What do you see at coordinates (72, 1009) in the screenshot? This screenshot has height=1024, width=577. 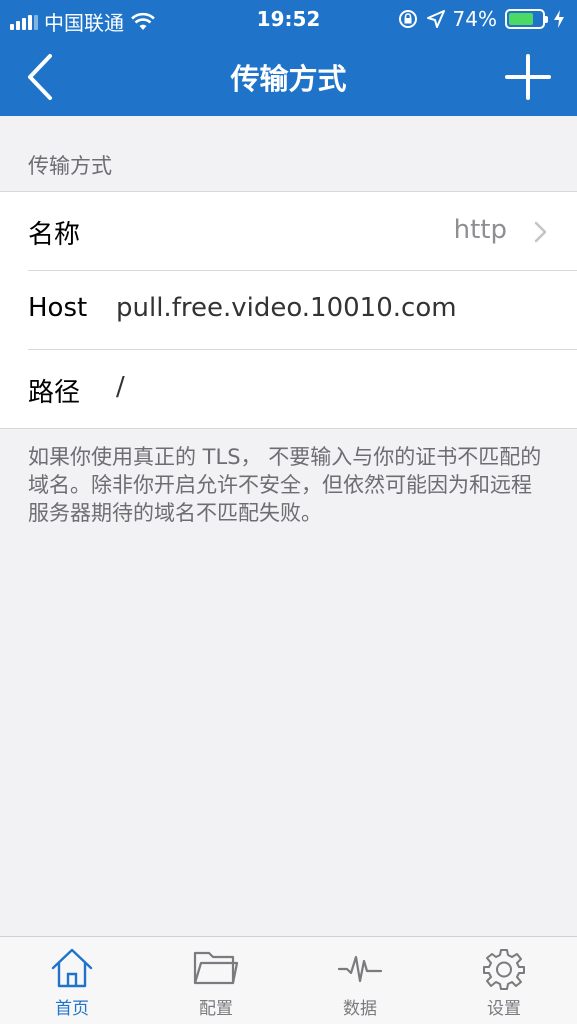 I see `tab-home-label: 首页` at bounding box center [72, 1009].